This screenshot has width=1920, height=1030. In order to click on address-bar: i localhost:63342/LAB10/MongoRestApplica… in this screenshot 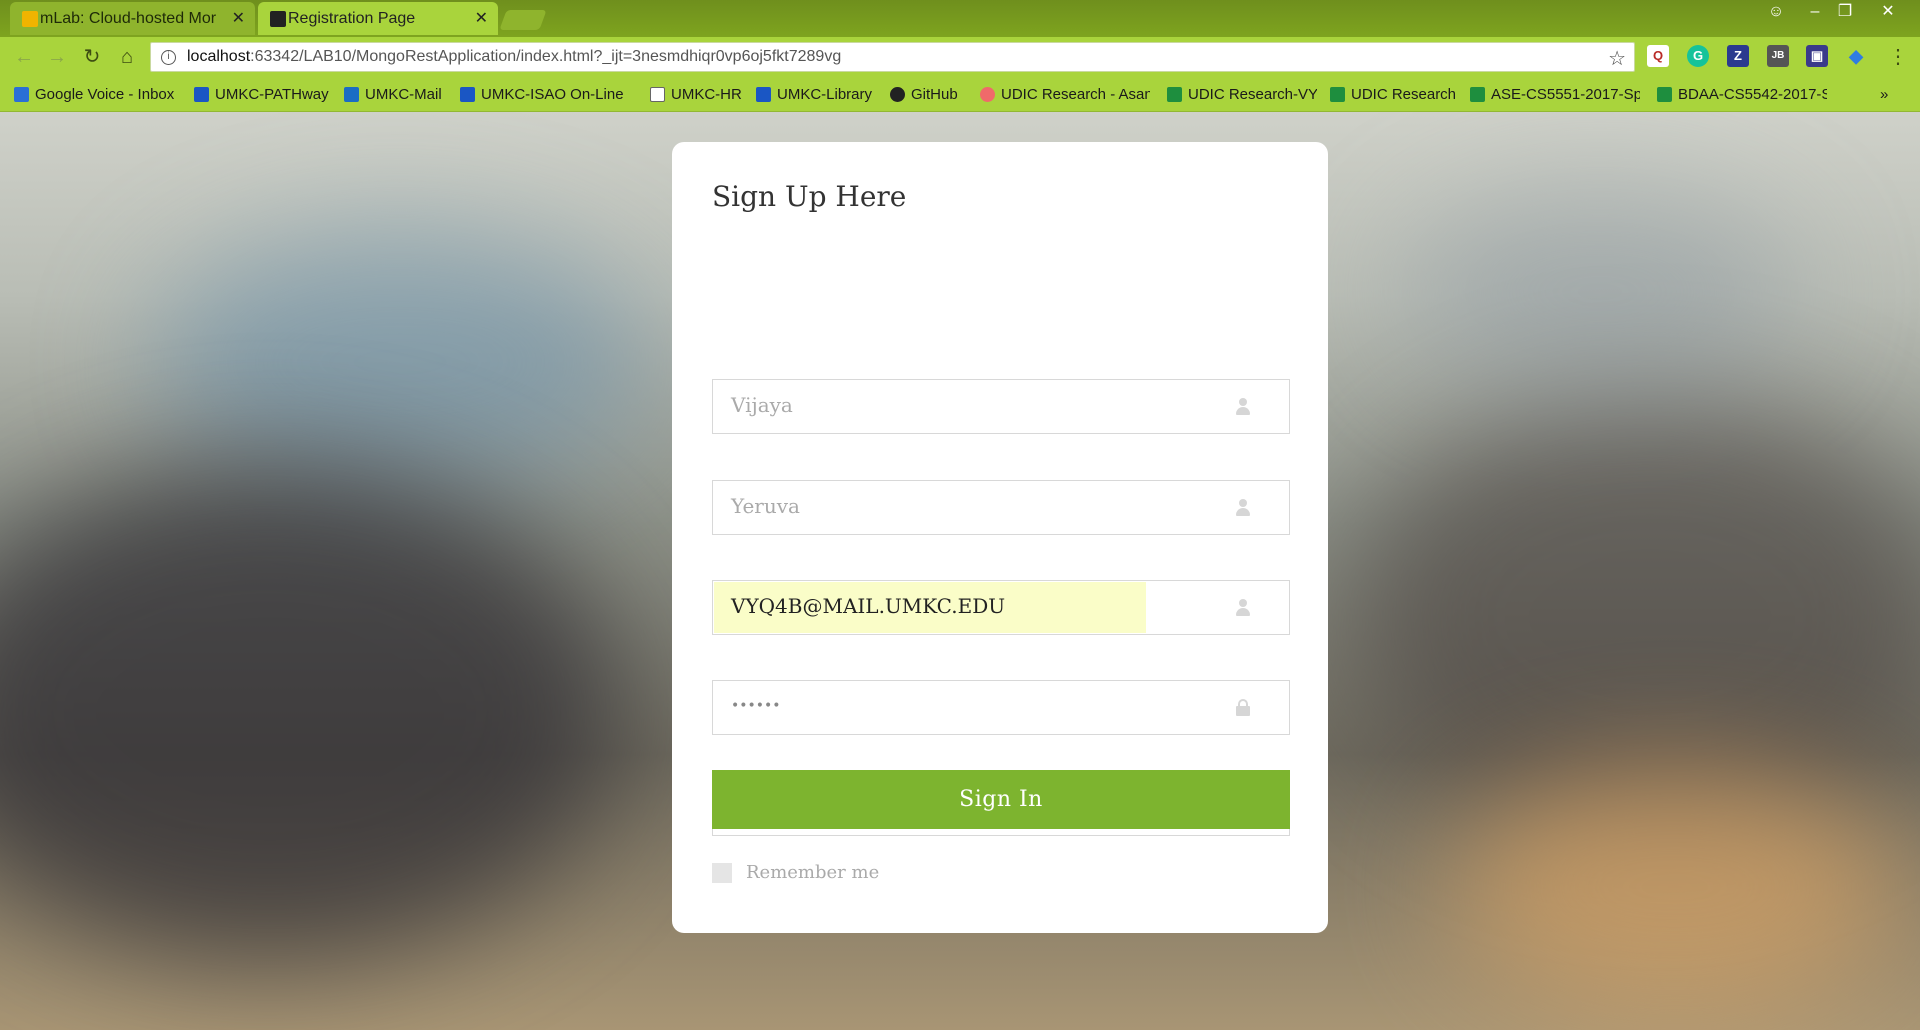, I will do `click(892, 57)`.